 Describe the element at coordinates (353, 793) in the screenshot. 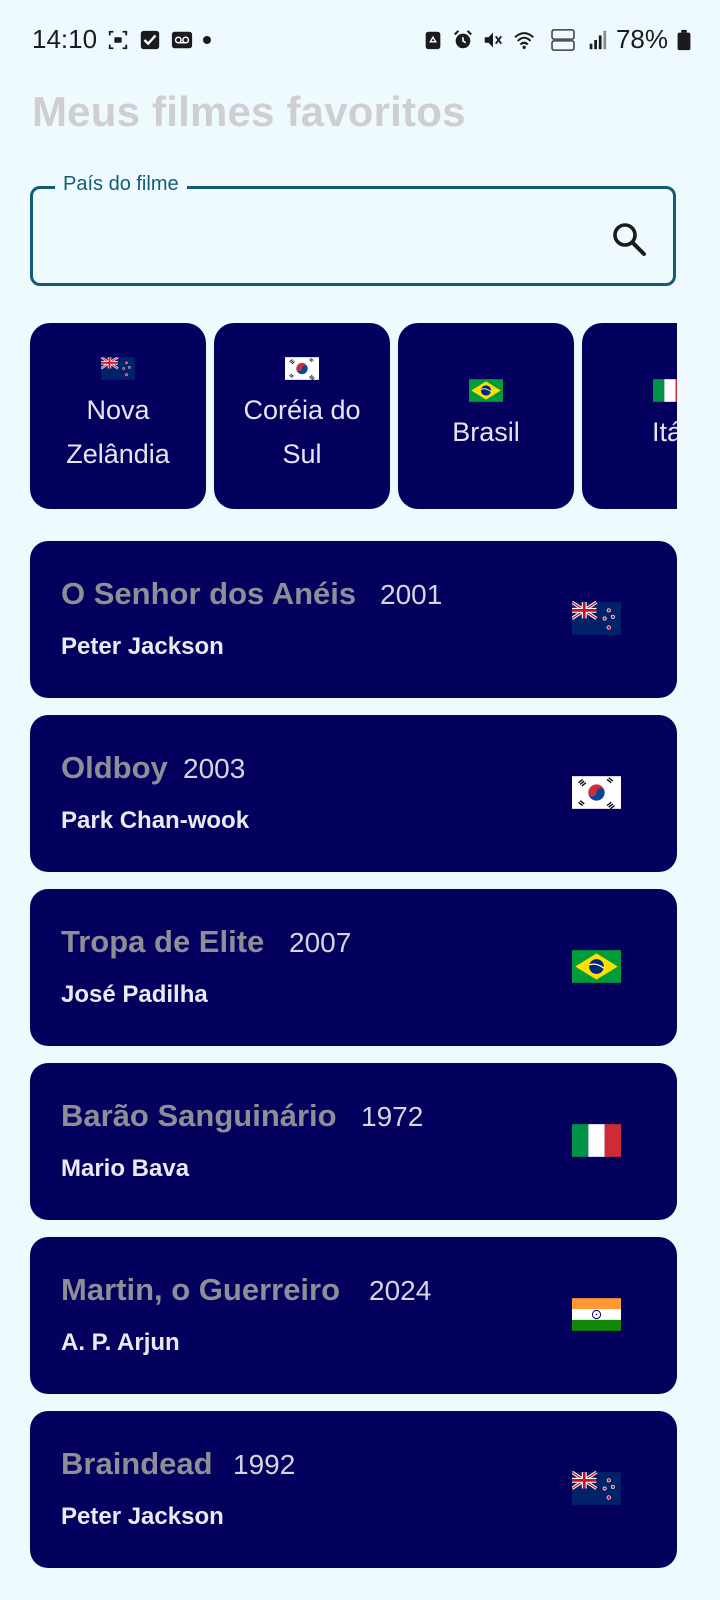

I see `movie-card: Oldboy 2003 Park Chan-wook` at that location.